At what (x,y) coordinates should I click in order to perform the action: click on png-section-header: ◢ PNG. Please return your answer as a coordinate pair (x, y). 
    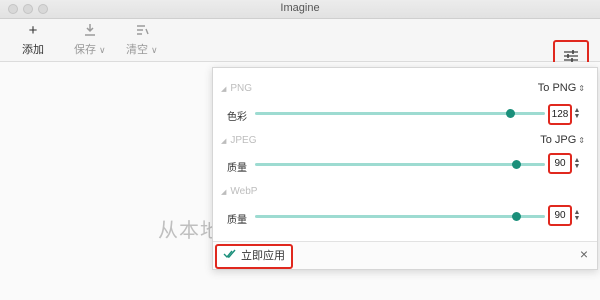
    Looking at the image, I should click on (236, 88).